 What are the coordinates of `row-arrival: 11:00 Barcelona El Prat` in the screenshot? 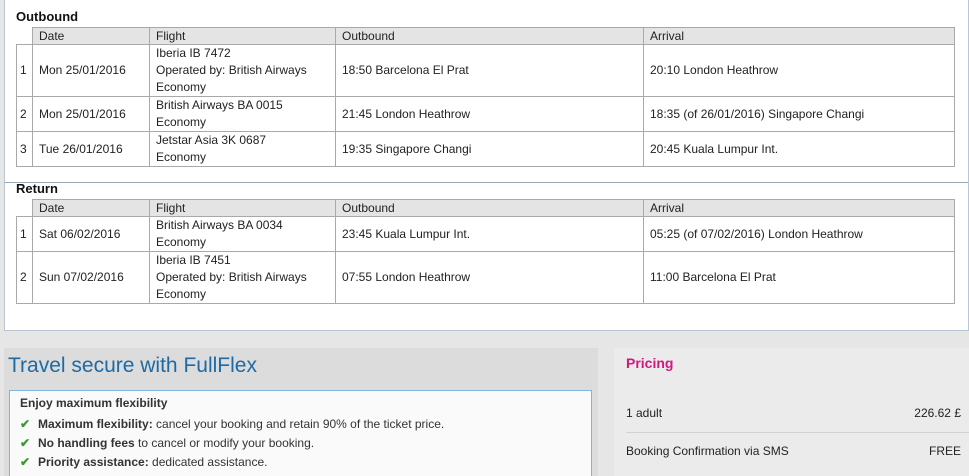 It's located at (799, 277).